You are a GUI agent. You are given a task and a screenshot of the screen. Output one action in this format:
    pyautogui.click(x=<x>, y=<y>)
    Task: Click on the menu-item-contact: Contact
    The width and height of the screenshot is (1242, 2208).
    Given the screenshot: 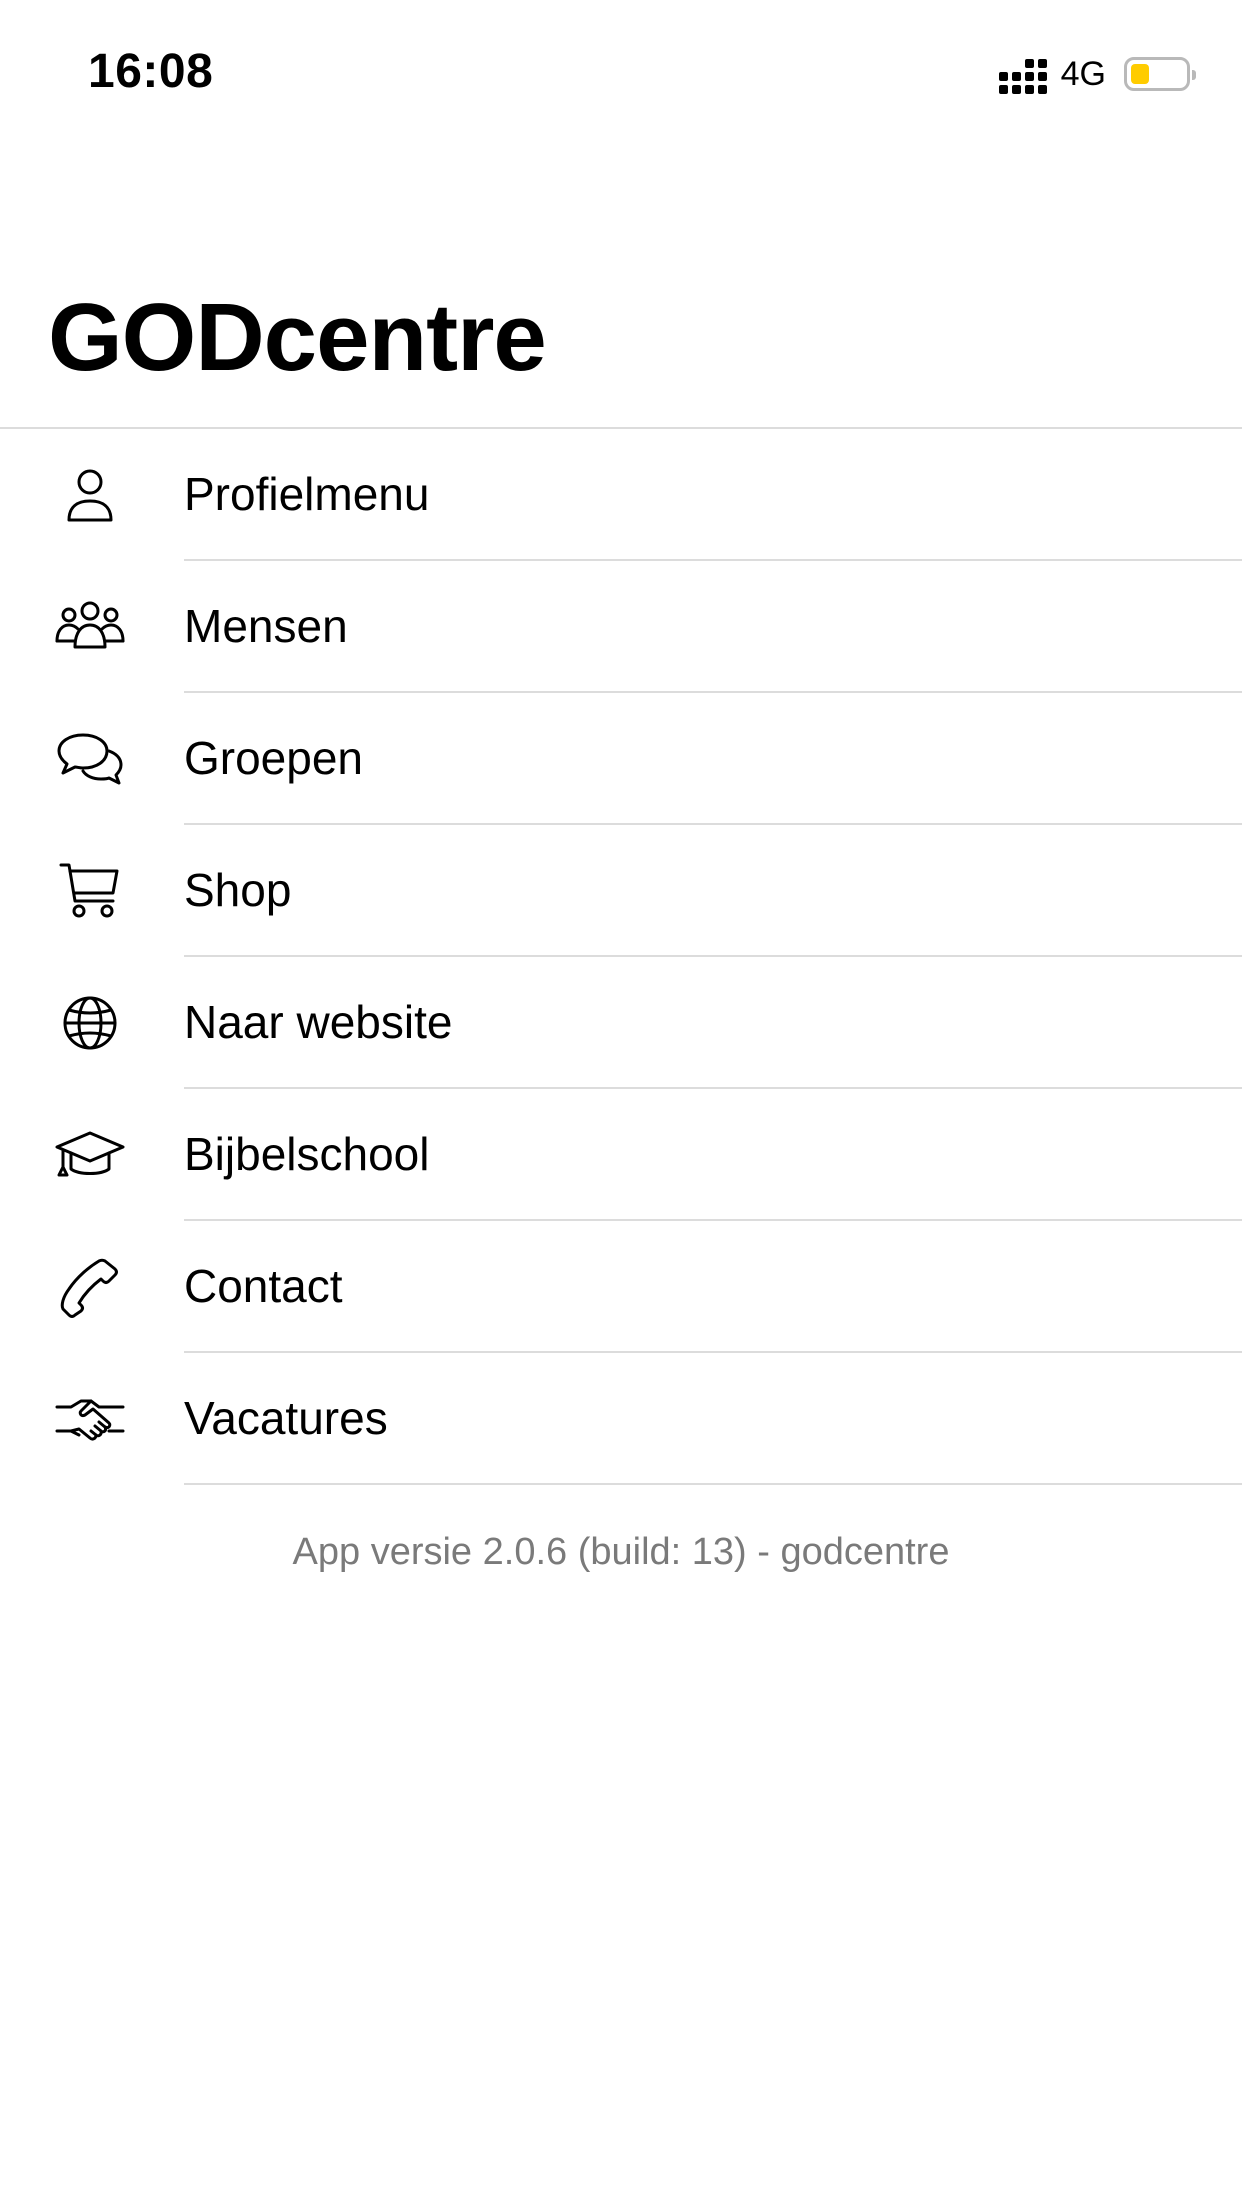 What is the action you would take?
    pyautogui.click(x=621, y=1287)
    